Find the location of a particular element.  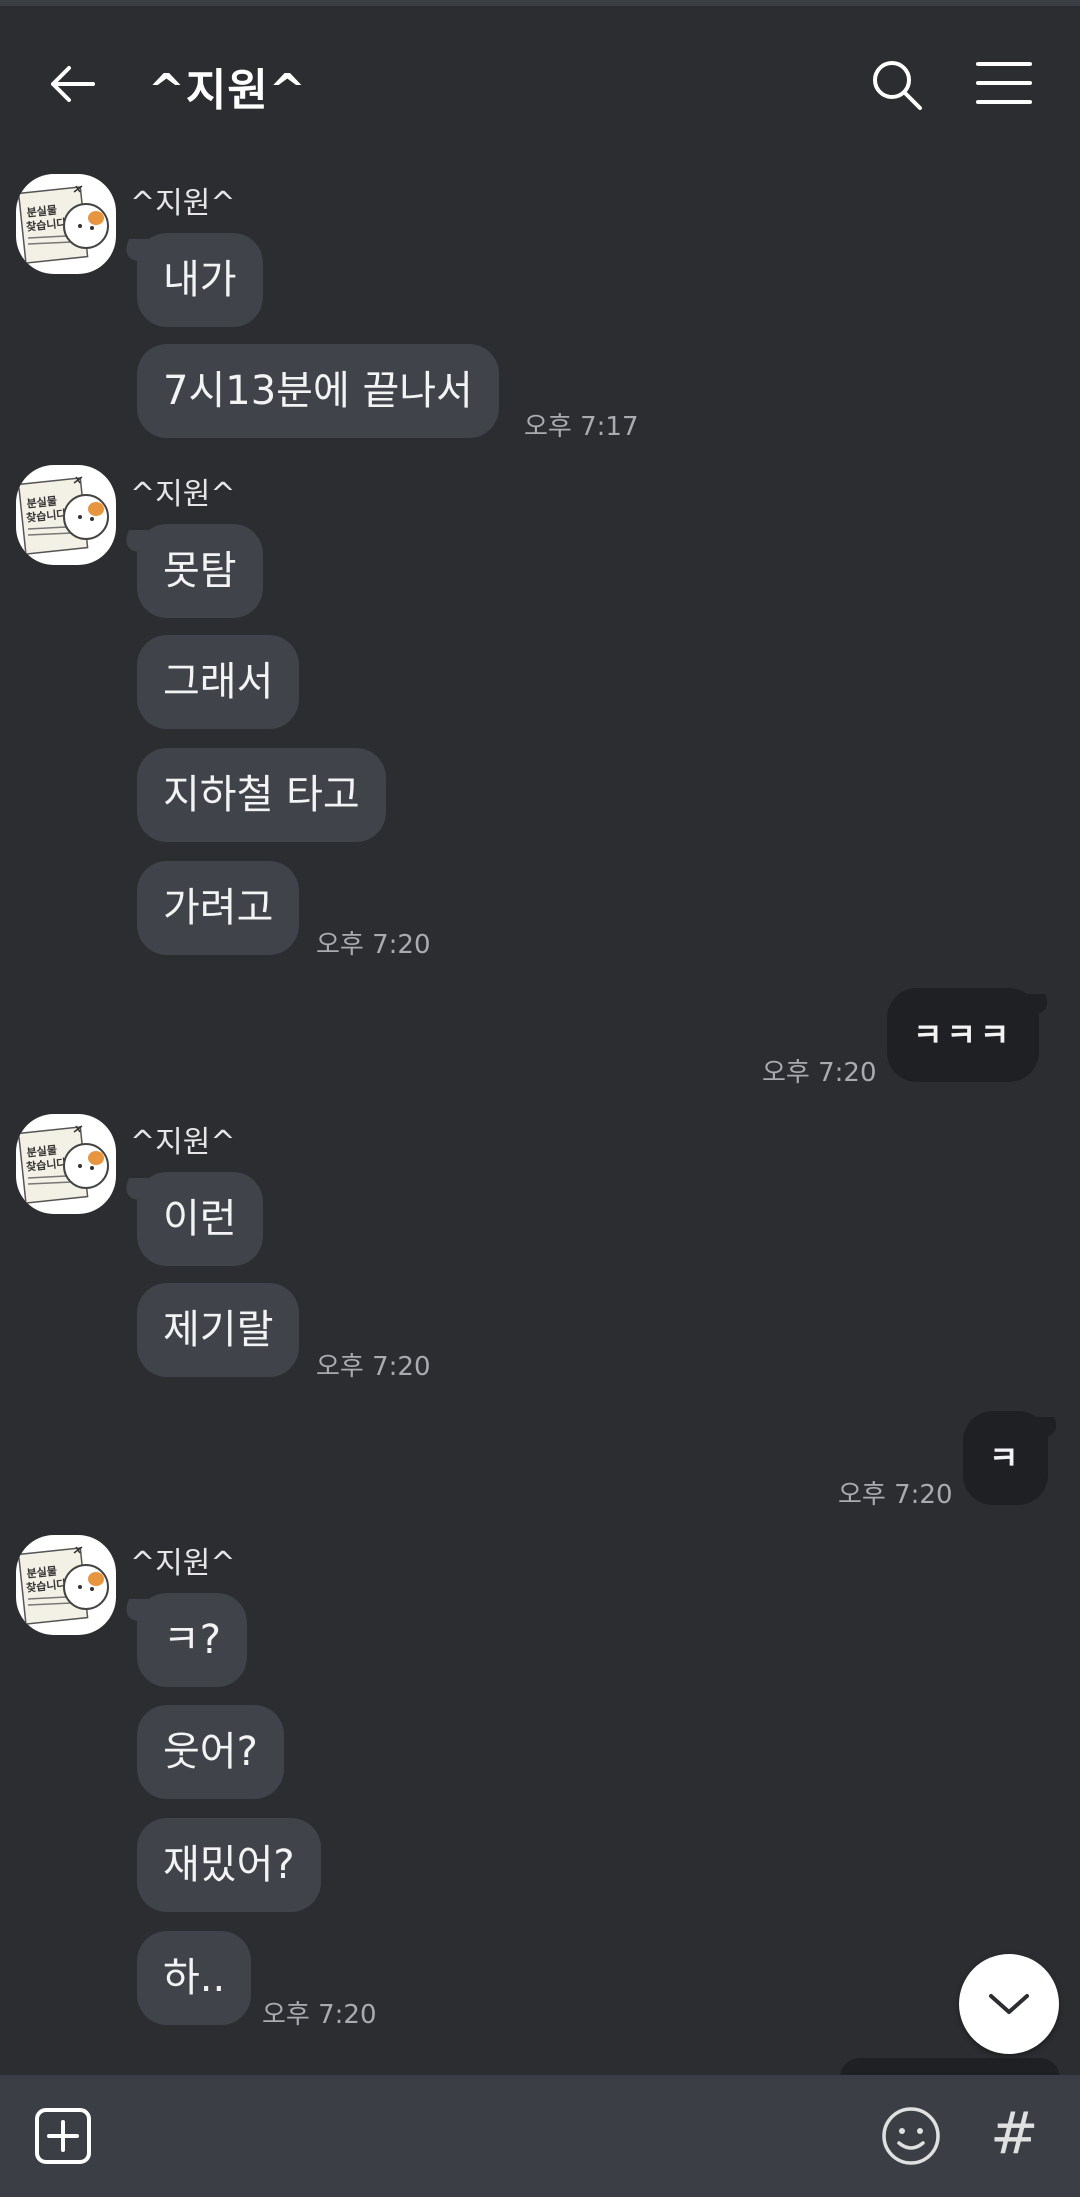

message-bubble: 못탐 is located at coordinates (200, 571).